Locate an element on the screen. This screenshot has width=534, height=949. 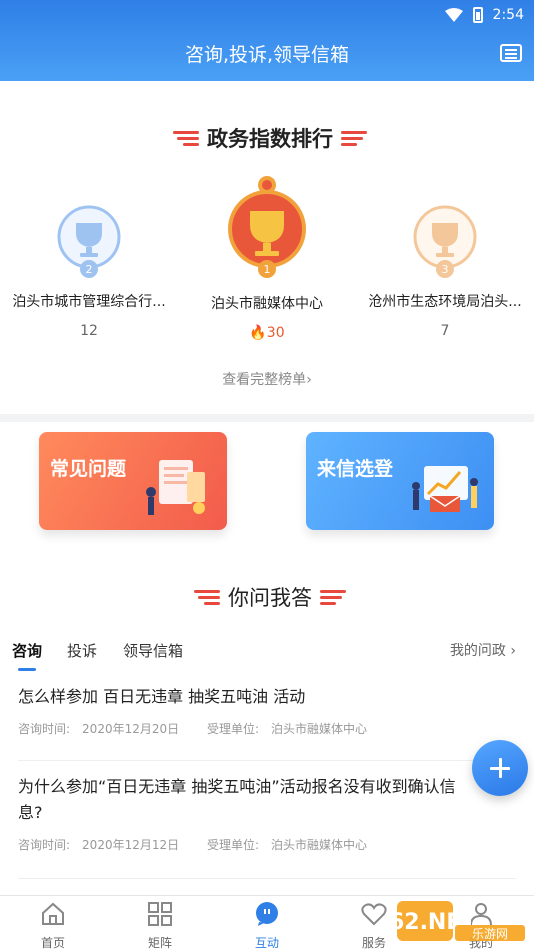
rank-name: 泊头市融媒体中心 is located at coordinates (267, 304).